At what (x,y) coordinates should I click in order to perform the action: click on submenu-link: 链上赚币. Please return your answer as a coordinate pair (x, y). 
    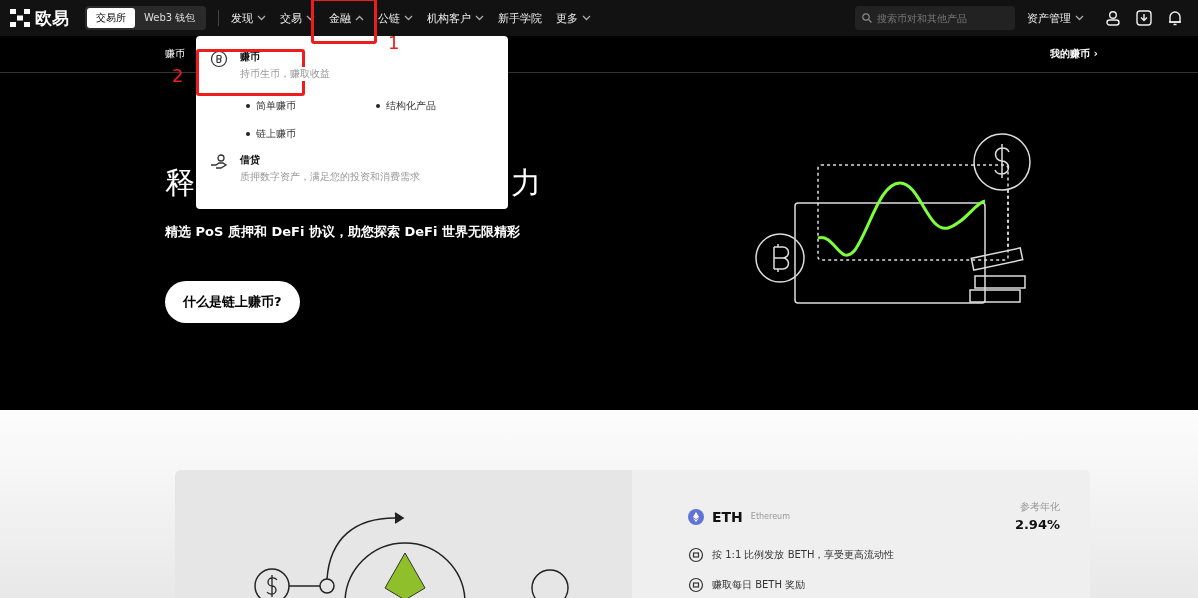
    Looking at the image, I should click on (311, 134).